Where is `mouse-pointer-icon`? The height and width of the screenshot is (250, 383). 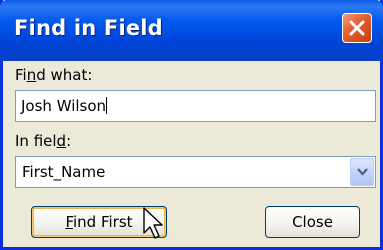 mouse-pointer-icon is located at coordinates (154, 226).